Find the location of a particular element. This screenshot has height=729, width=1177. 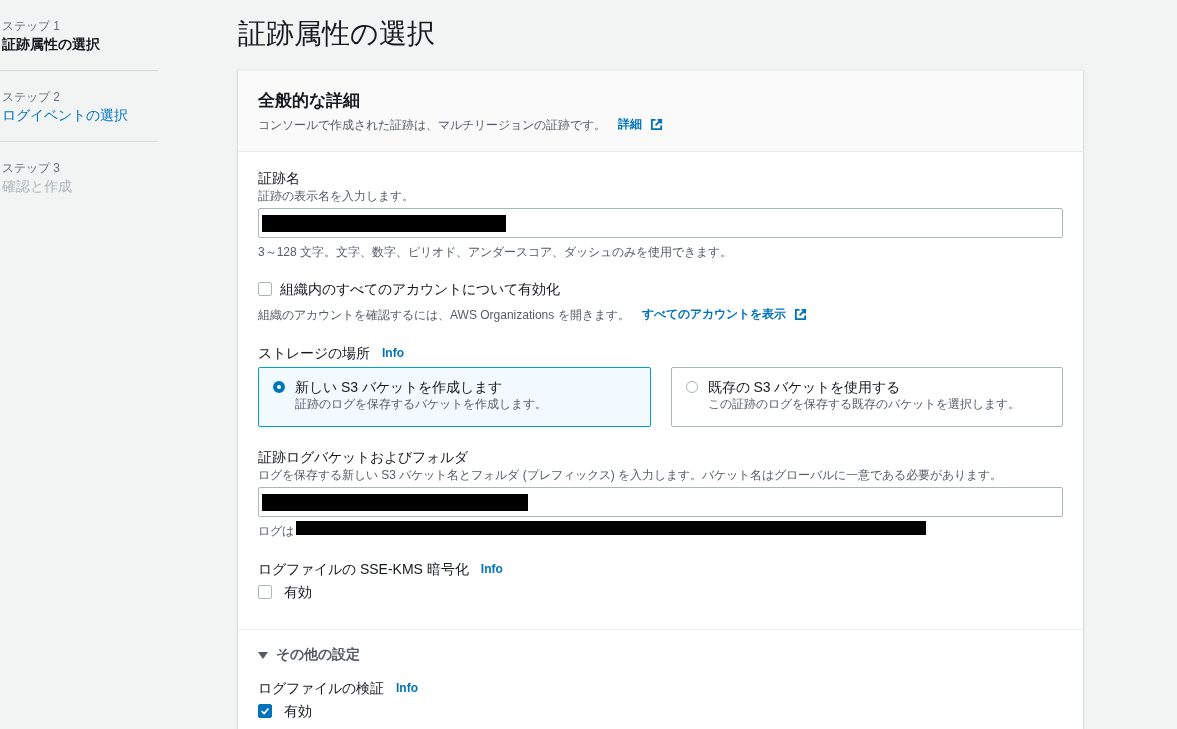

expander-header: その他の設定 is located at coordinates (660, 655).